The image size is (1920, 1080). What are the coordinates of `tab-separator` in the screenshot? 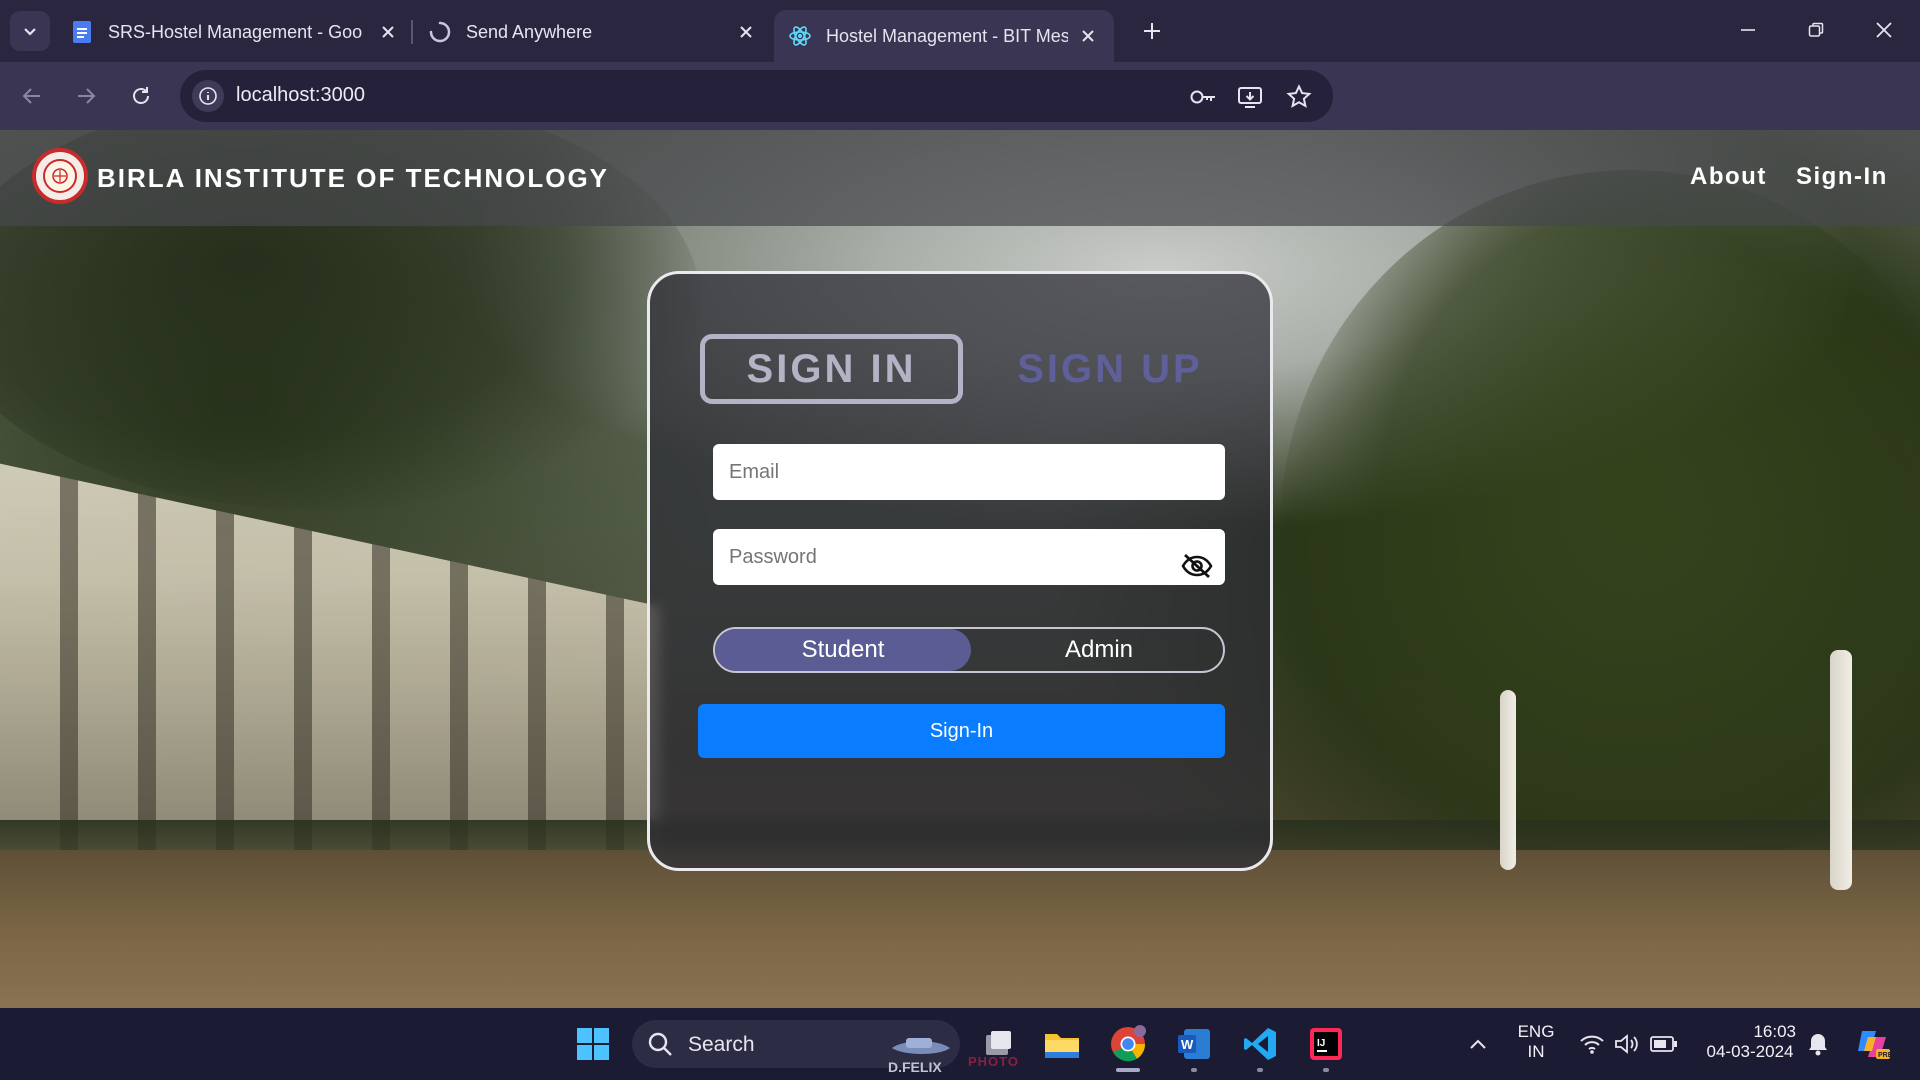 It's located at (412, 32).